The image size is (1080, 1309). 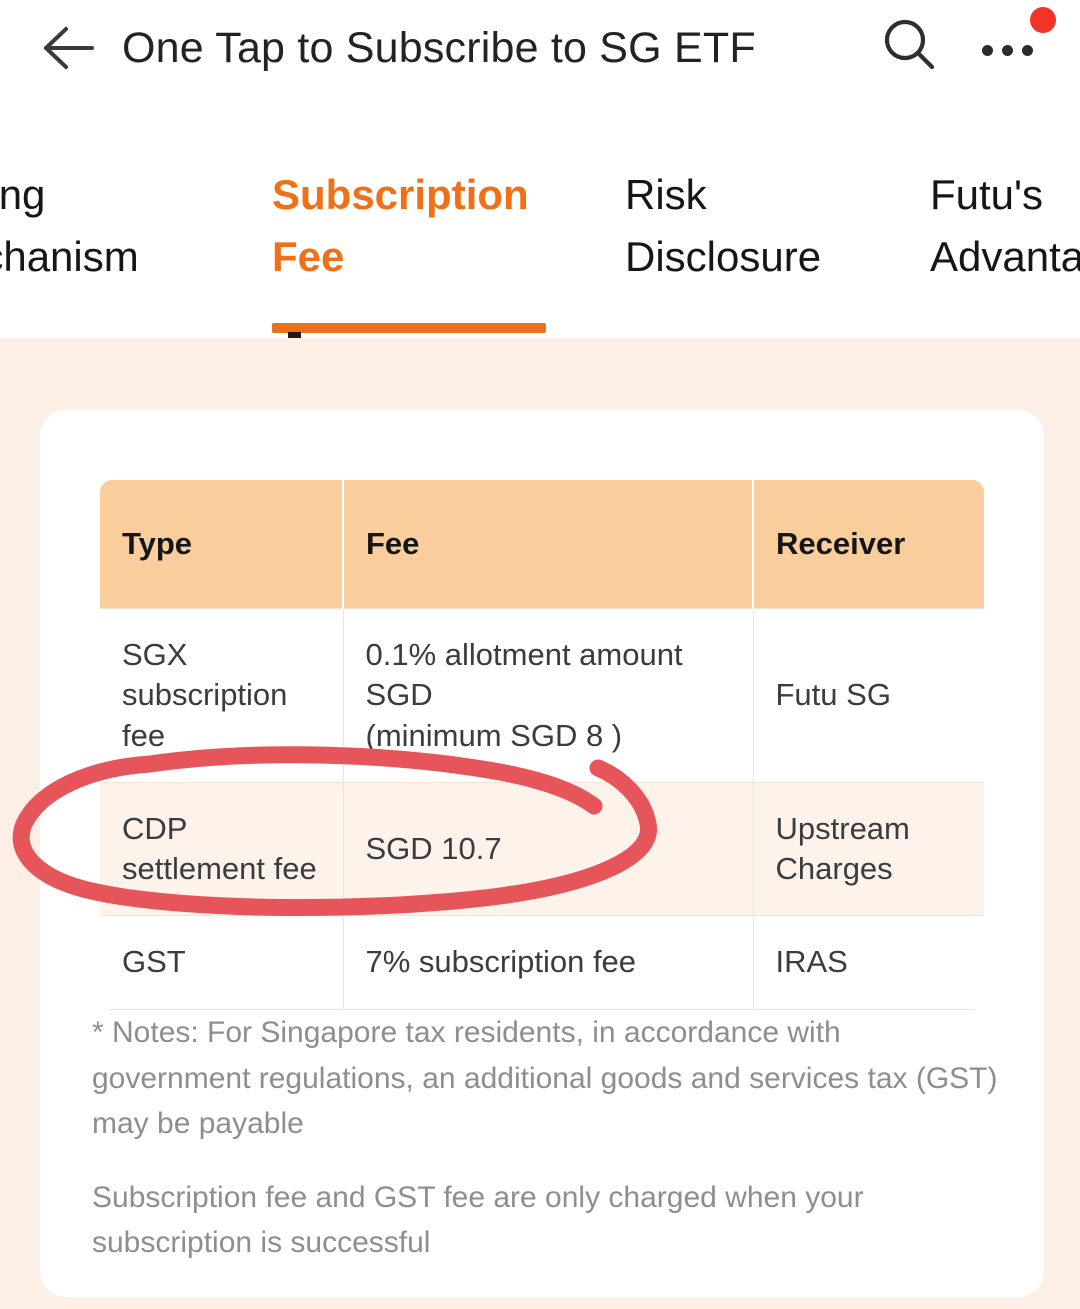 What do you see at coordinates (409, 328) in the screenshot?
I see `active-tab-indicator` at bounding box center [409, 328].